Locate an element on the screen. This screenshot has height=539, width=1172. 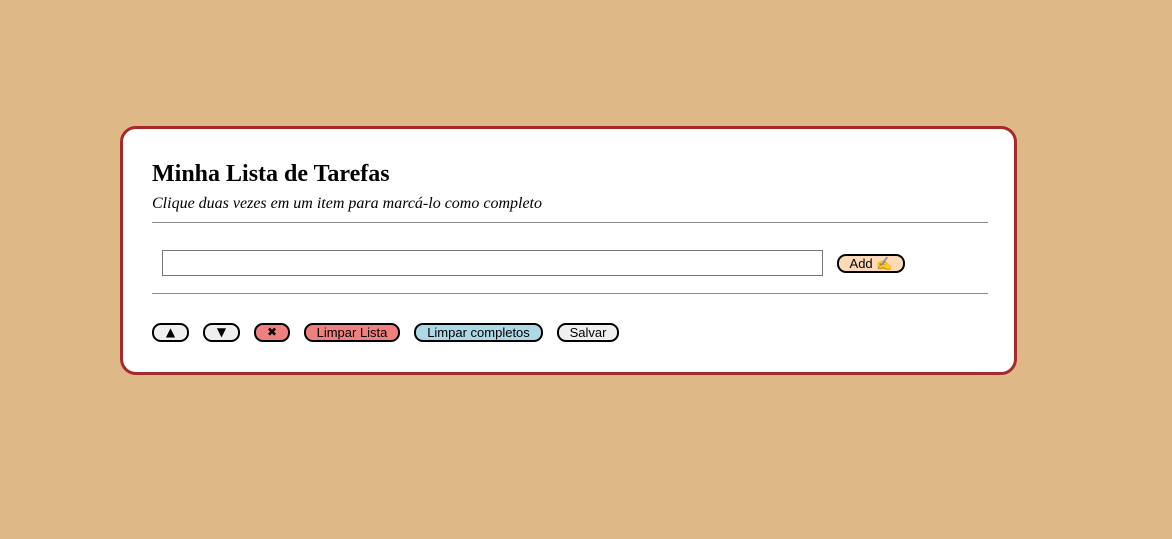
remove-item-button: ✖ is located at coordinates (272, 332).